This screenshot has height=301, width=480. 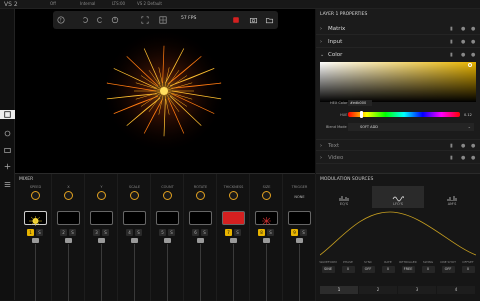 What do you see at coordinates (368, 269) in the screenshot?
I see `lfo-param-value: OFF` at bounding box center [368, 269].